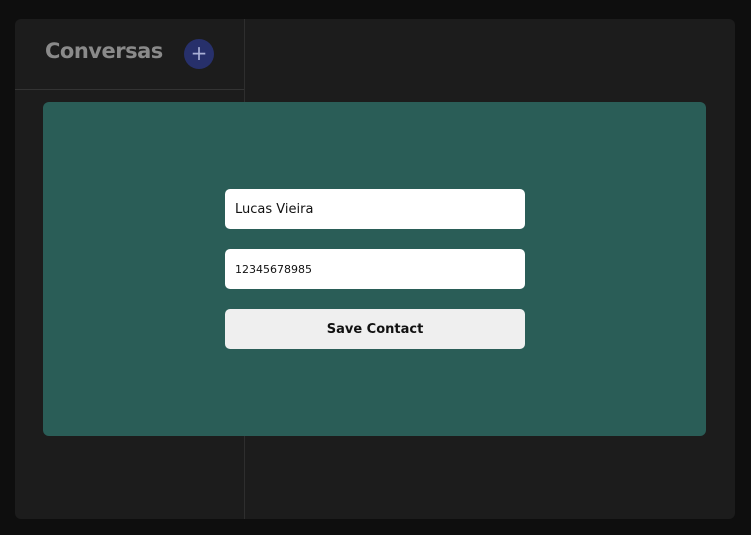  I want to click on contact-phone-input, so click(375, 269).